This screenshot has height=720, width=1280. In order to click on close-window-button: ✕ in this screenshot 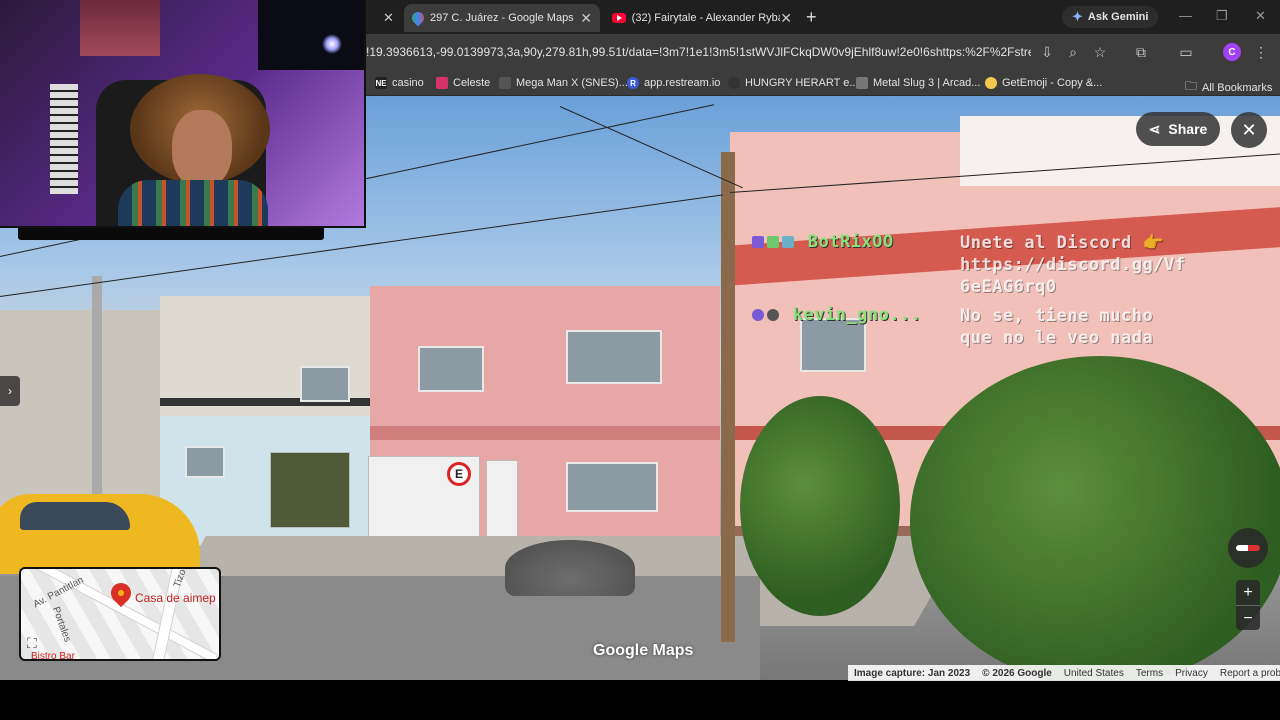, I will do `click(1260, 16)`.